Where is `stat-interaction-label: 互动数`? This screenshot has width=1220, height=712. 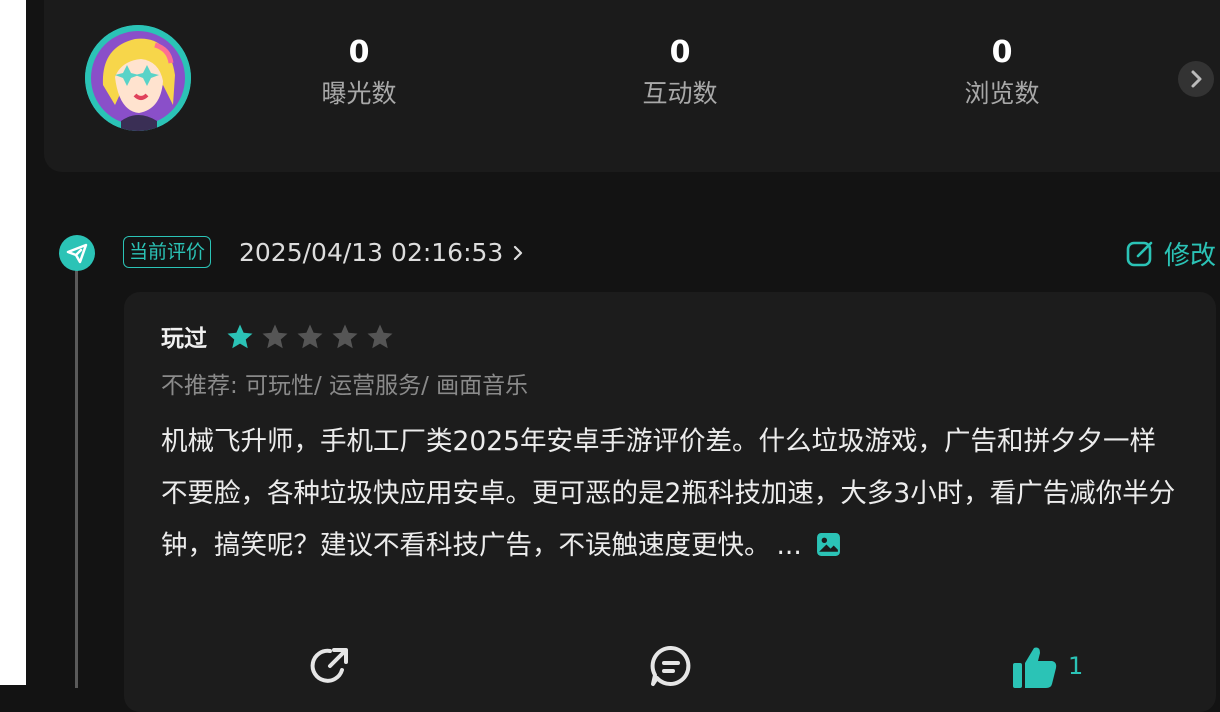 stat-interaction-label: 互动数 is located at coordinates (680, 93).